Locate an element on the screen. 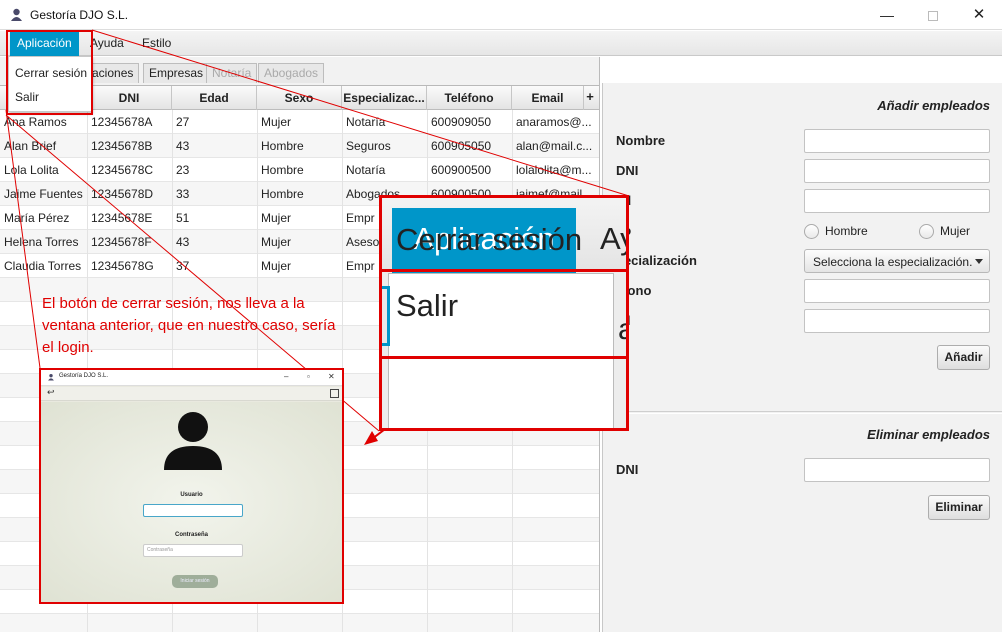 Image resolution: width=1002 pixels, height=632 pixels. radio-mujer-label: Mujer is located at coordinates (955, 231).